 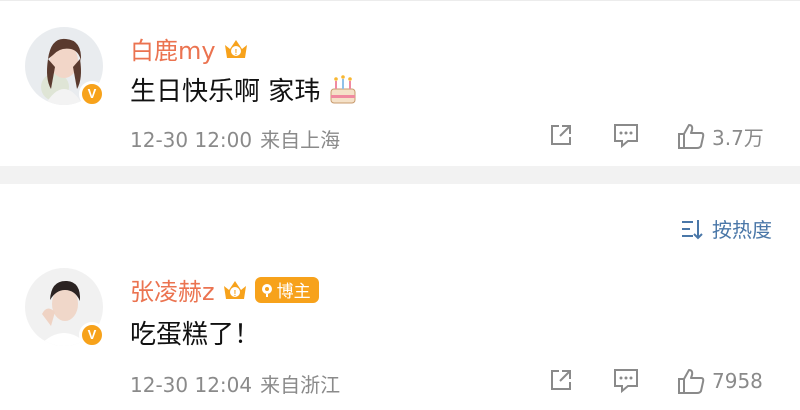 I want to click on cake-emoji-icon, so click(x=343, y=88).